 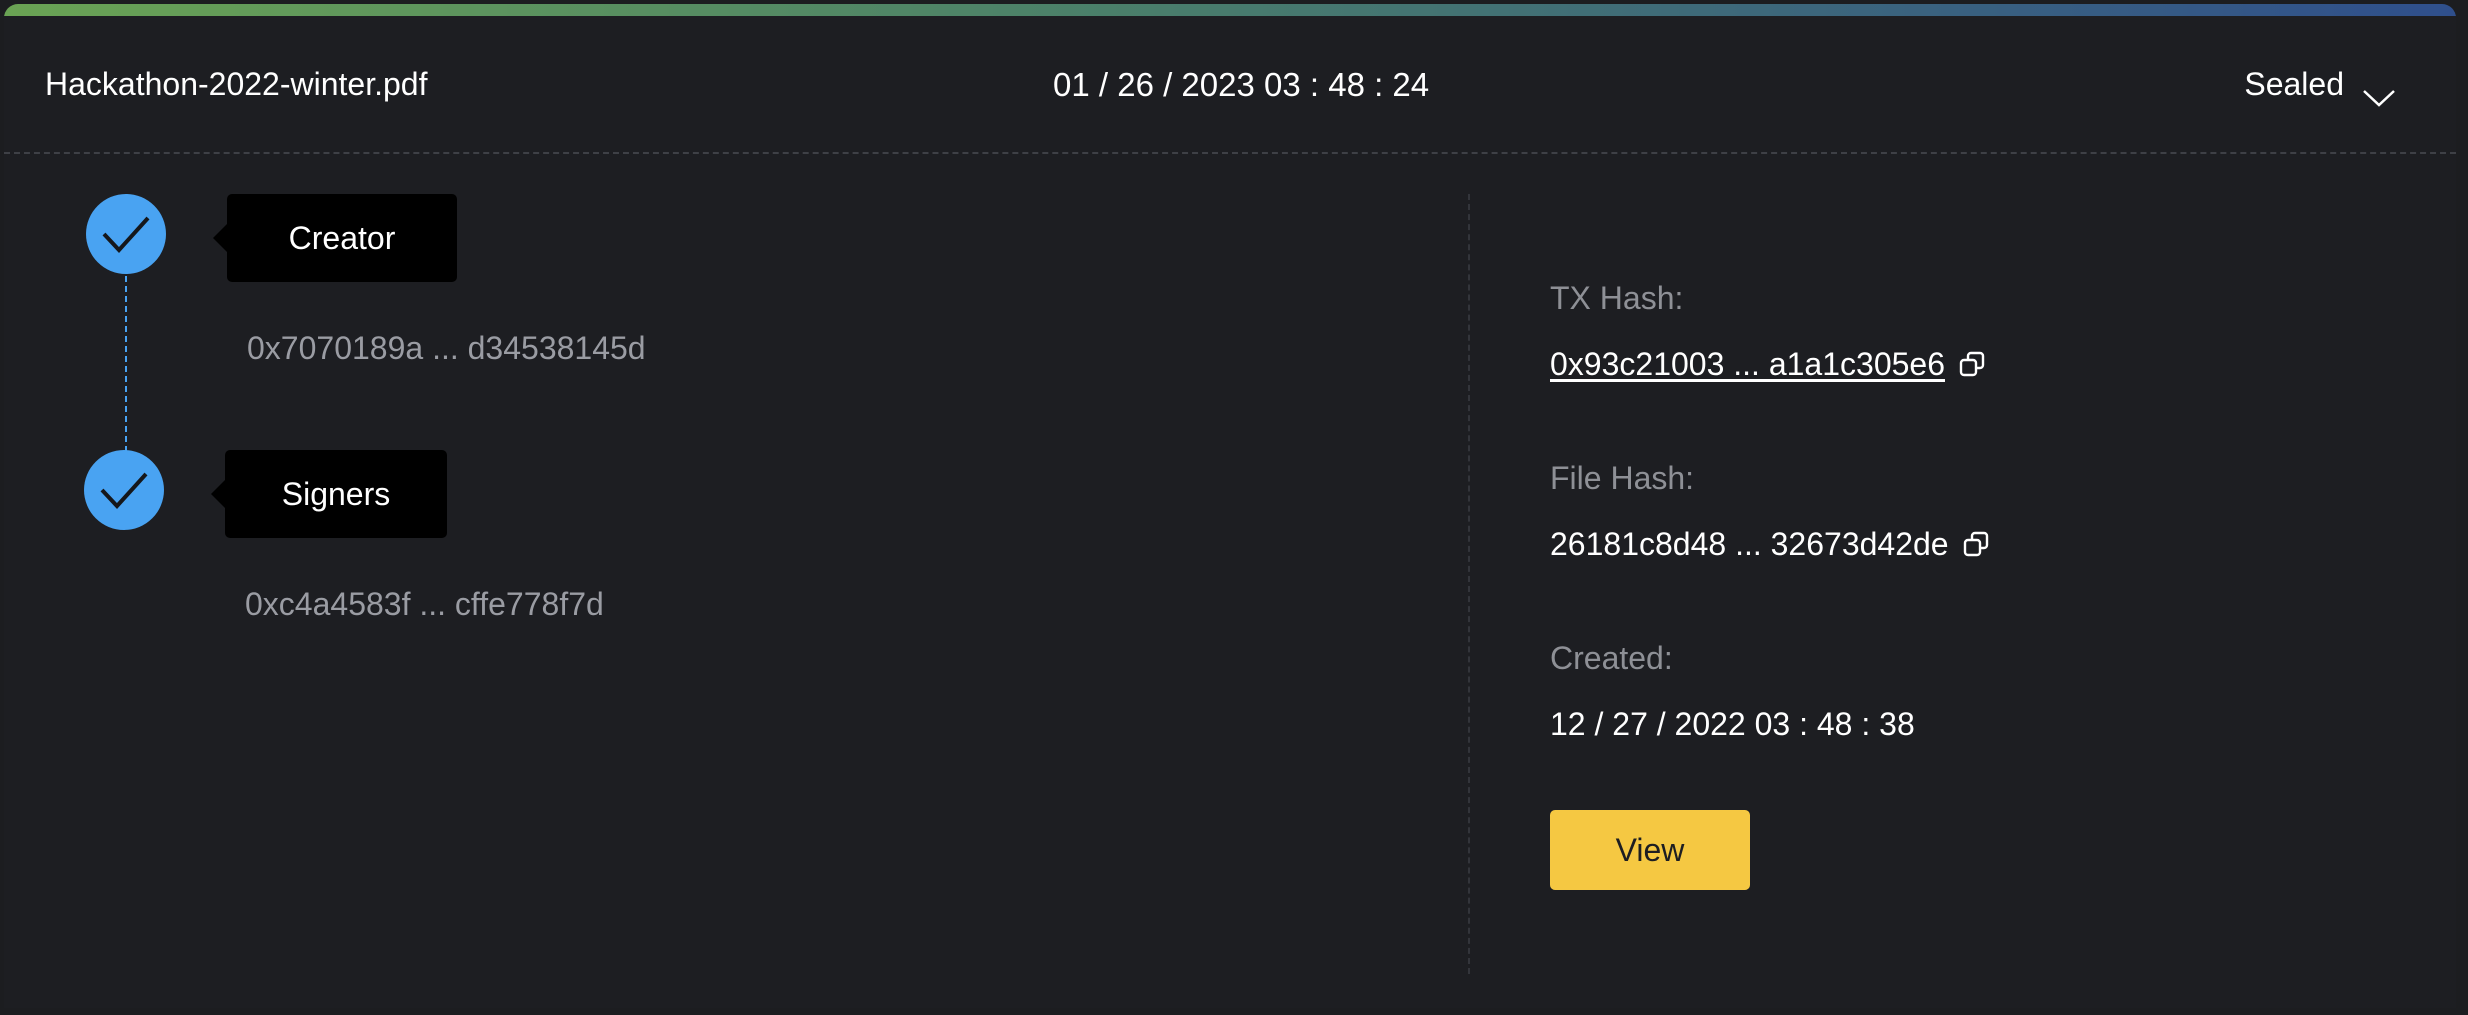 I want to click on status-toggle: Sealed, so click(x=2320, y=86).